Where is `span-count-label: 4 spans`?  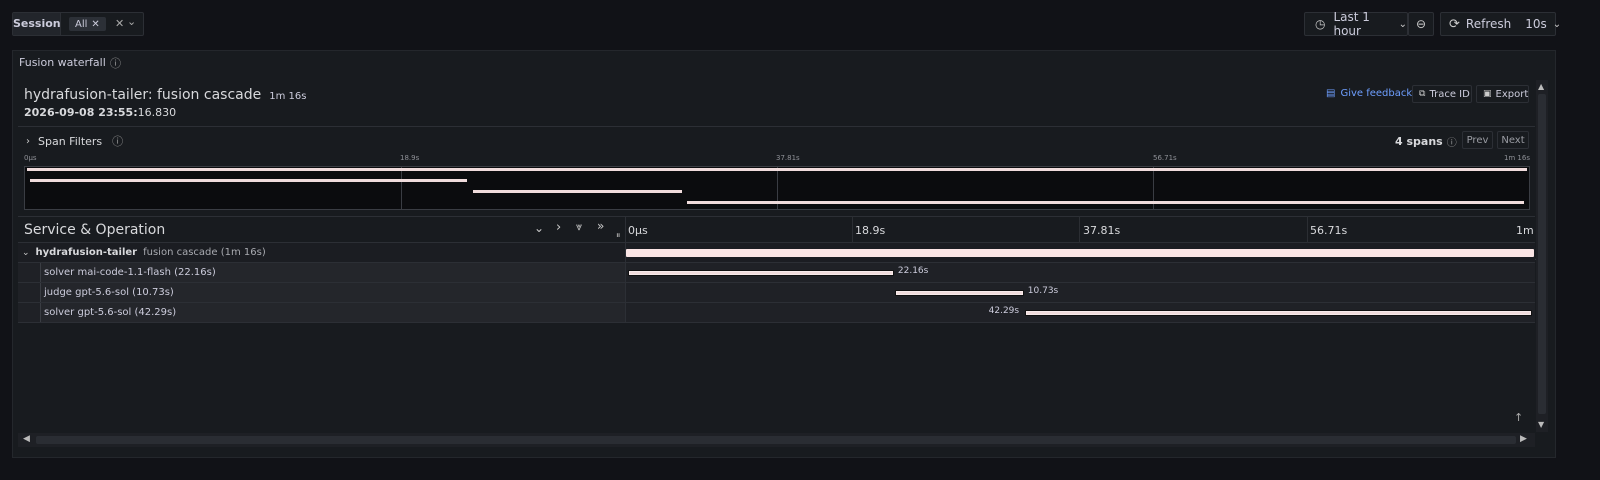
span-count-label: 4 spans is located at coordinates (1419, 141).